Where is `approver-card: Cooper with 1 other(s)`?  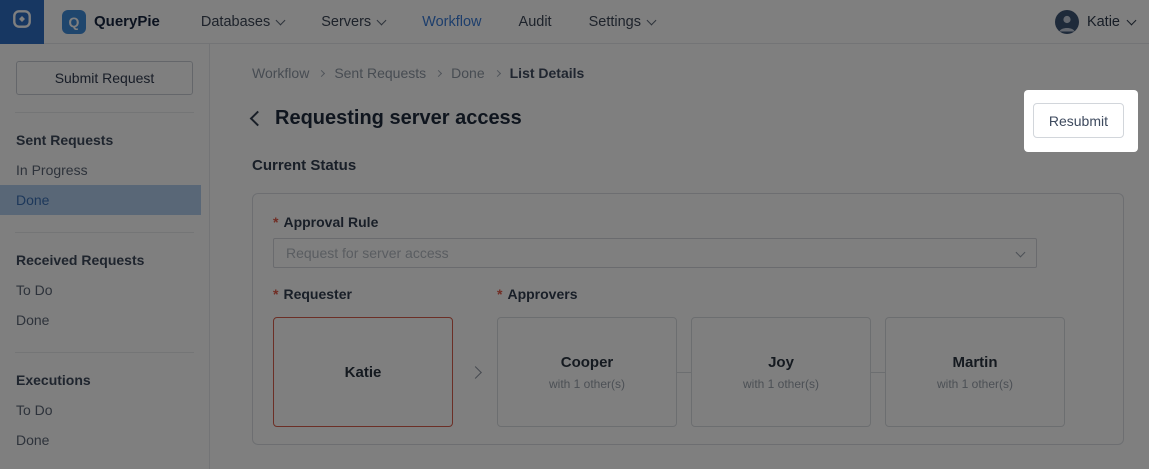
approver-card: Cooper with 1 other(s) is located at coordinates (587, 372).